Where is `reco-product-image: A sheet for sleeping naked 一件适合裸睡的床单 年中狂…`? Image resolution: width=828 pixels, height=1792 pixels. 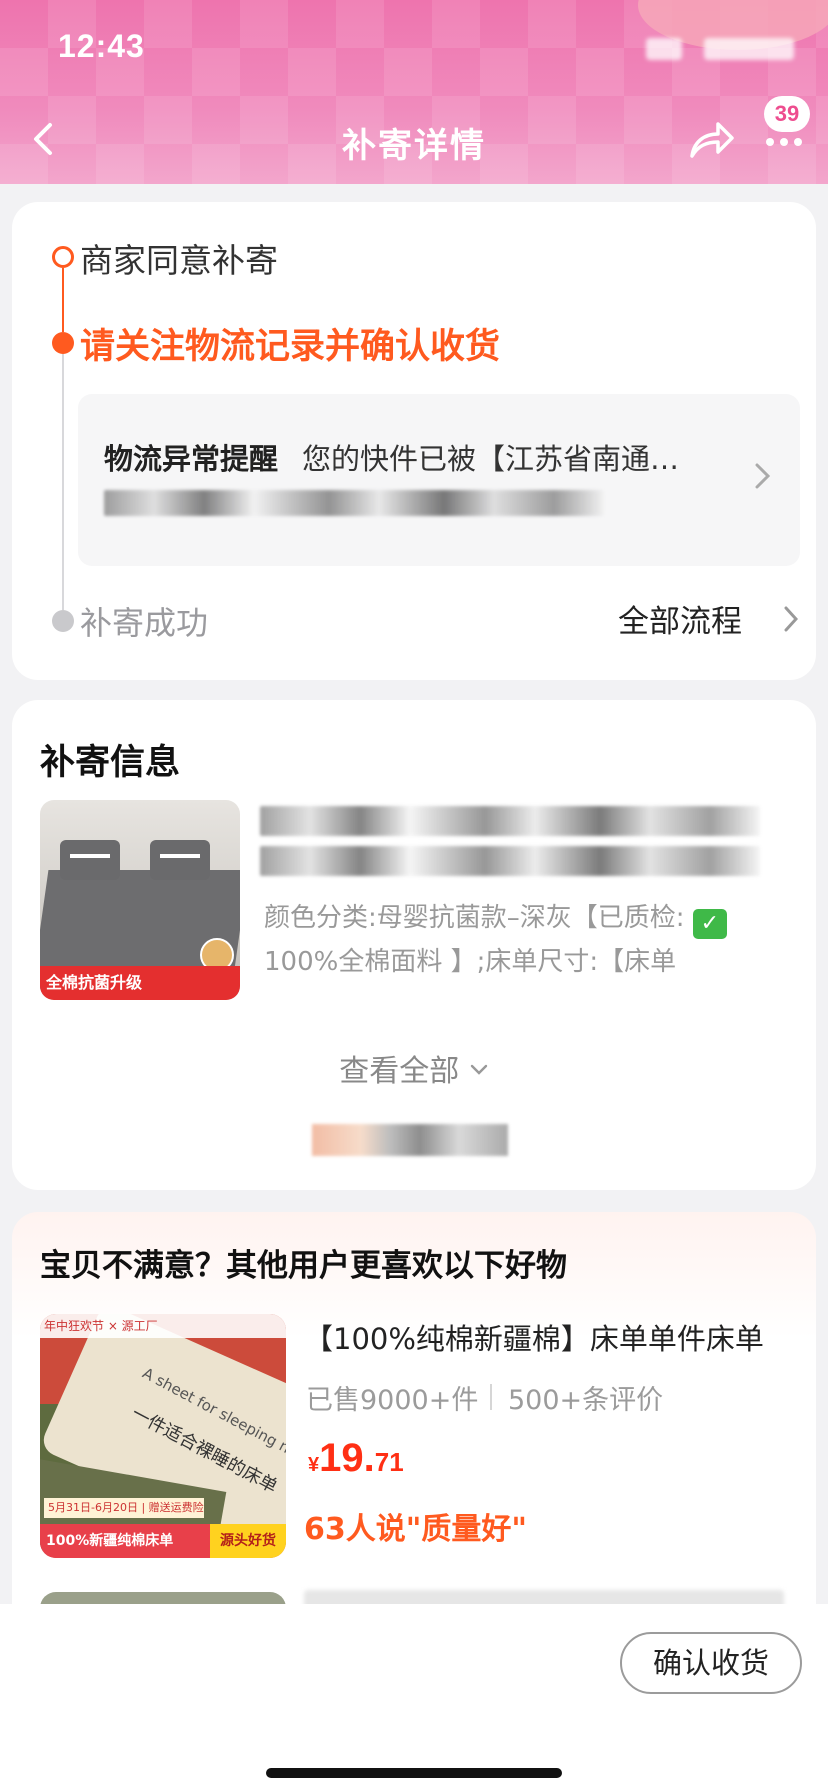 reco-product-image: A sheet for sleeping naked 一件适合裸睡的床单 年中狂… is located at coordinates (163, 1436).